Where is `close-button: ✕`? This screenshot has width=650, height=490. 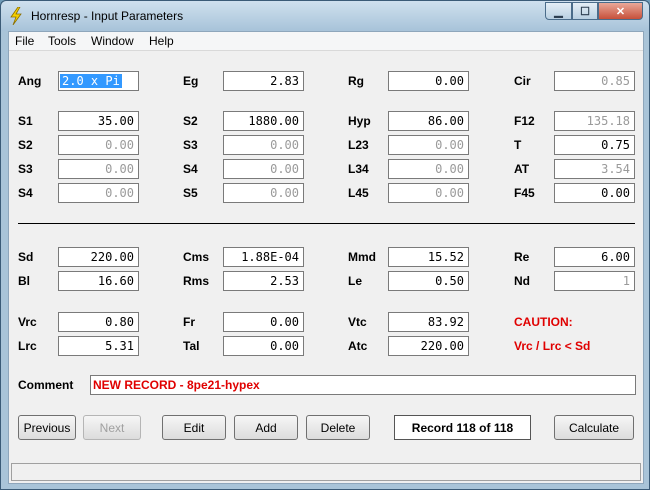
close-button: ✕ is located at coordinates (620, 11).